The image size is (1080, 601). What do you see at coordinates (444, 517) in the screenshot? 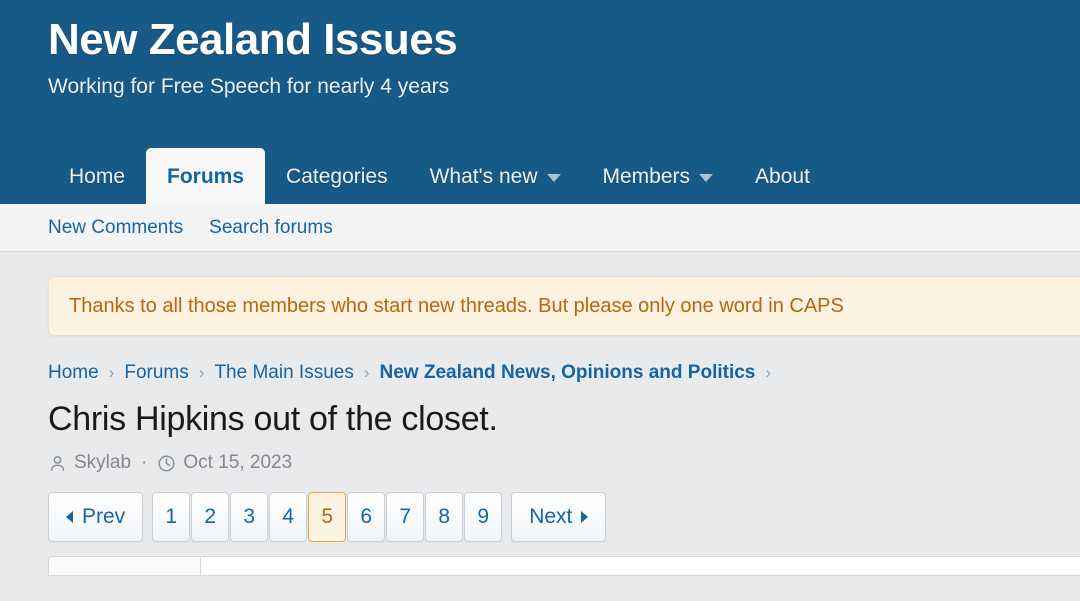
I see `pagination-page-8: 8` at bounding box center [444, 517].